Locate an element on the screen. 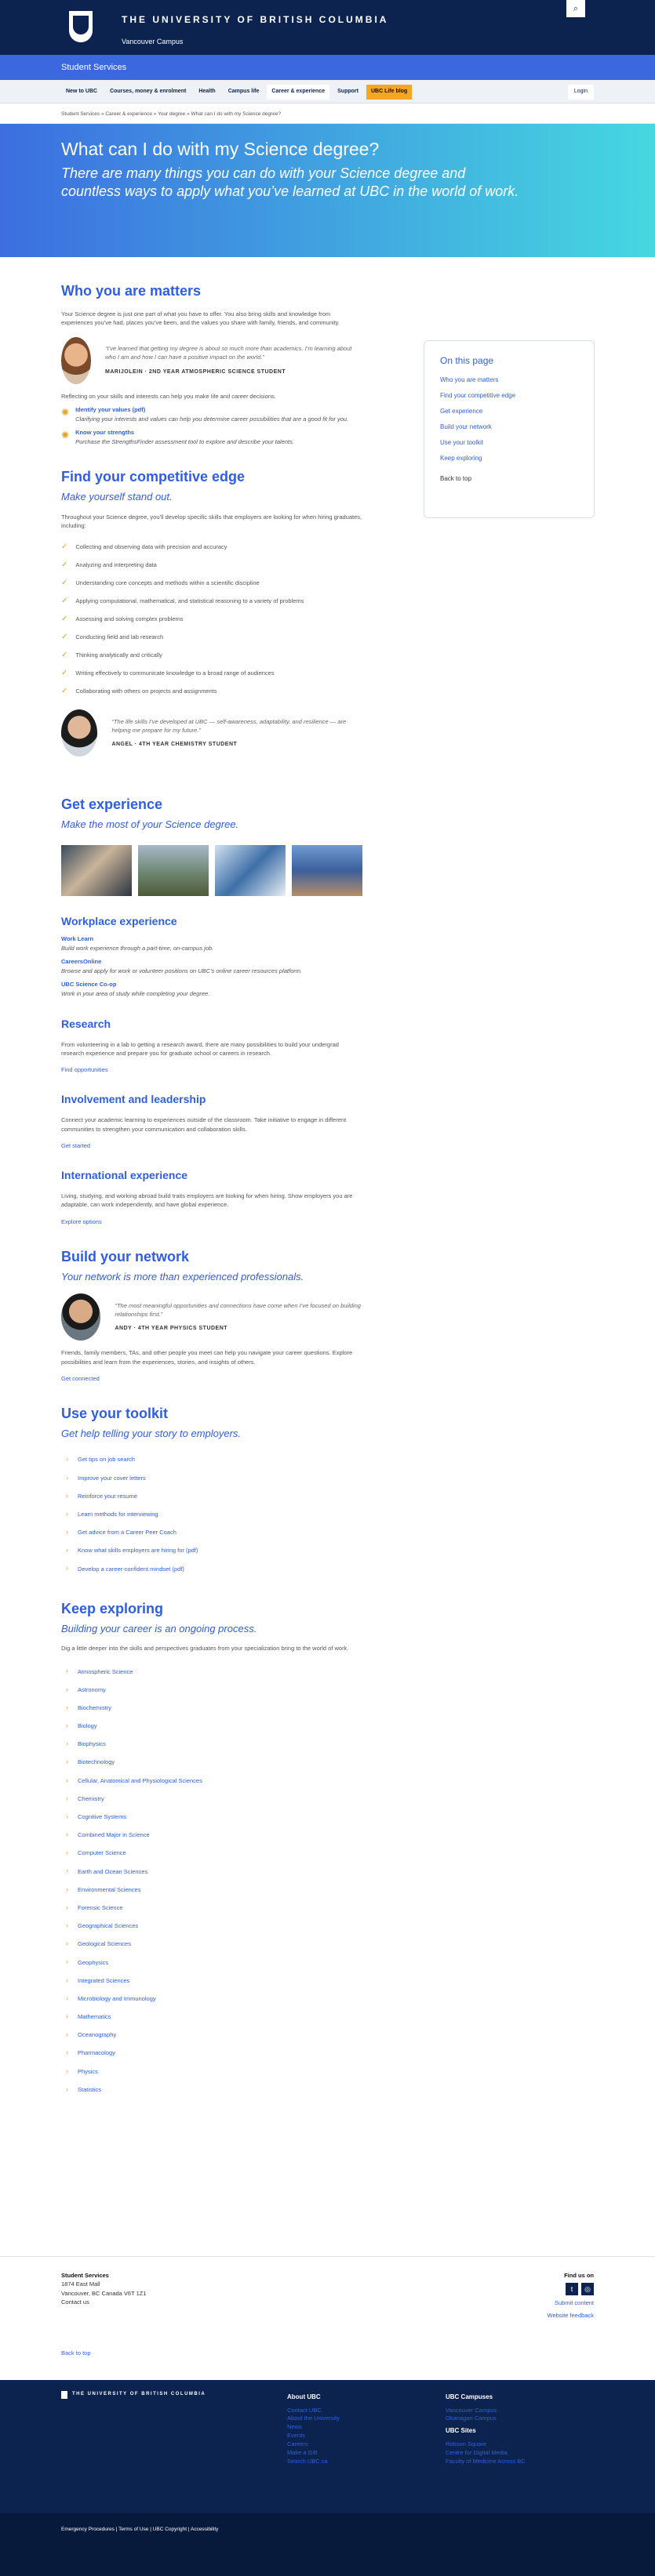 The width and height of the screenshot is (655, 2576). specialization-label: Combined Major in Science is located at coordinates (114, 1835).